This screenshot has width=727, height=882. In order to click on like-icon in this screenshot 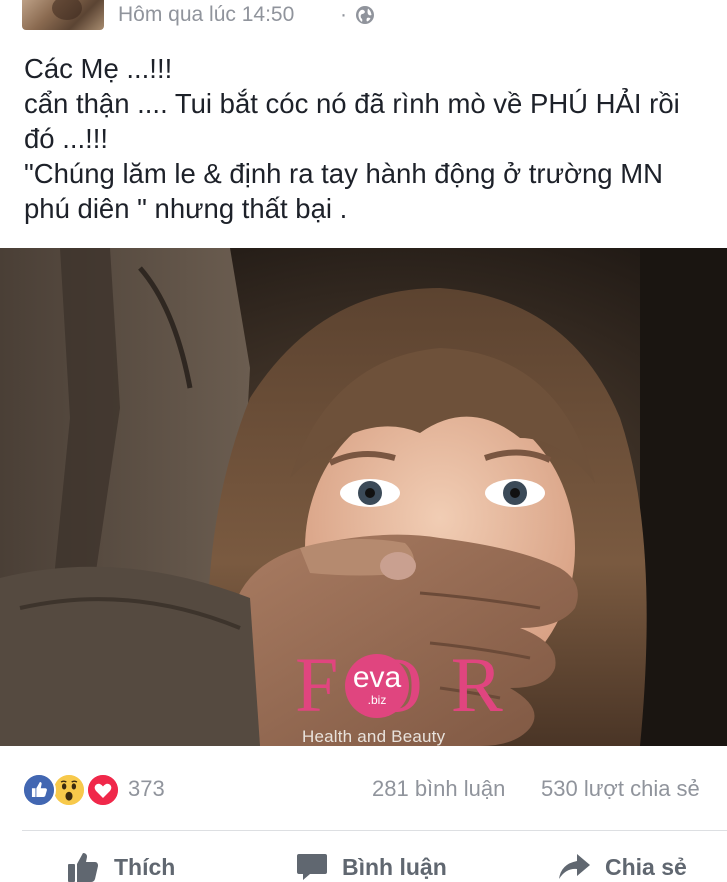, I will do `click(39, 790)`.